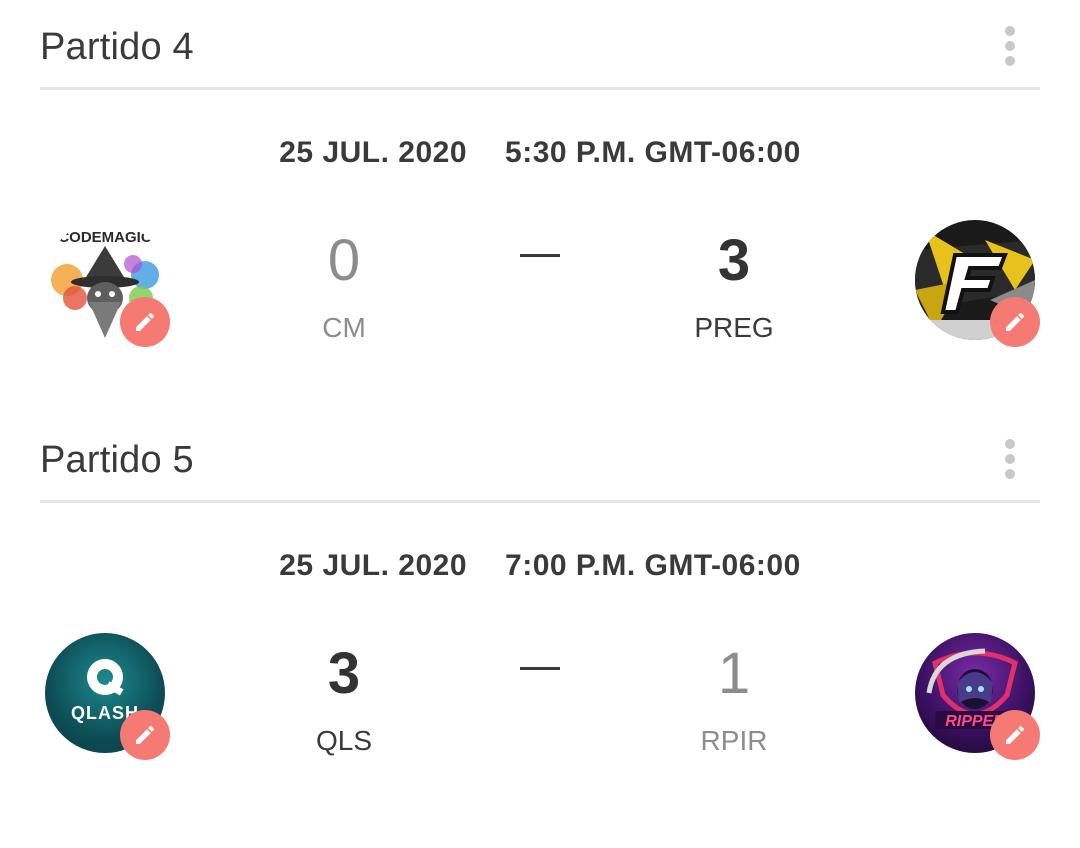 The image size is (1080, 848). What do you see at coordinates (734, 327) in the screenshot?
I see `away-team-abbr: PREG` at bounding box center [734, 327].